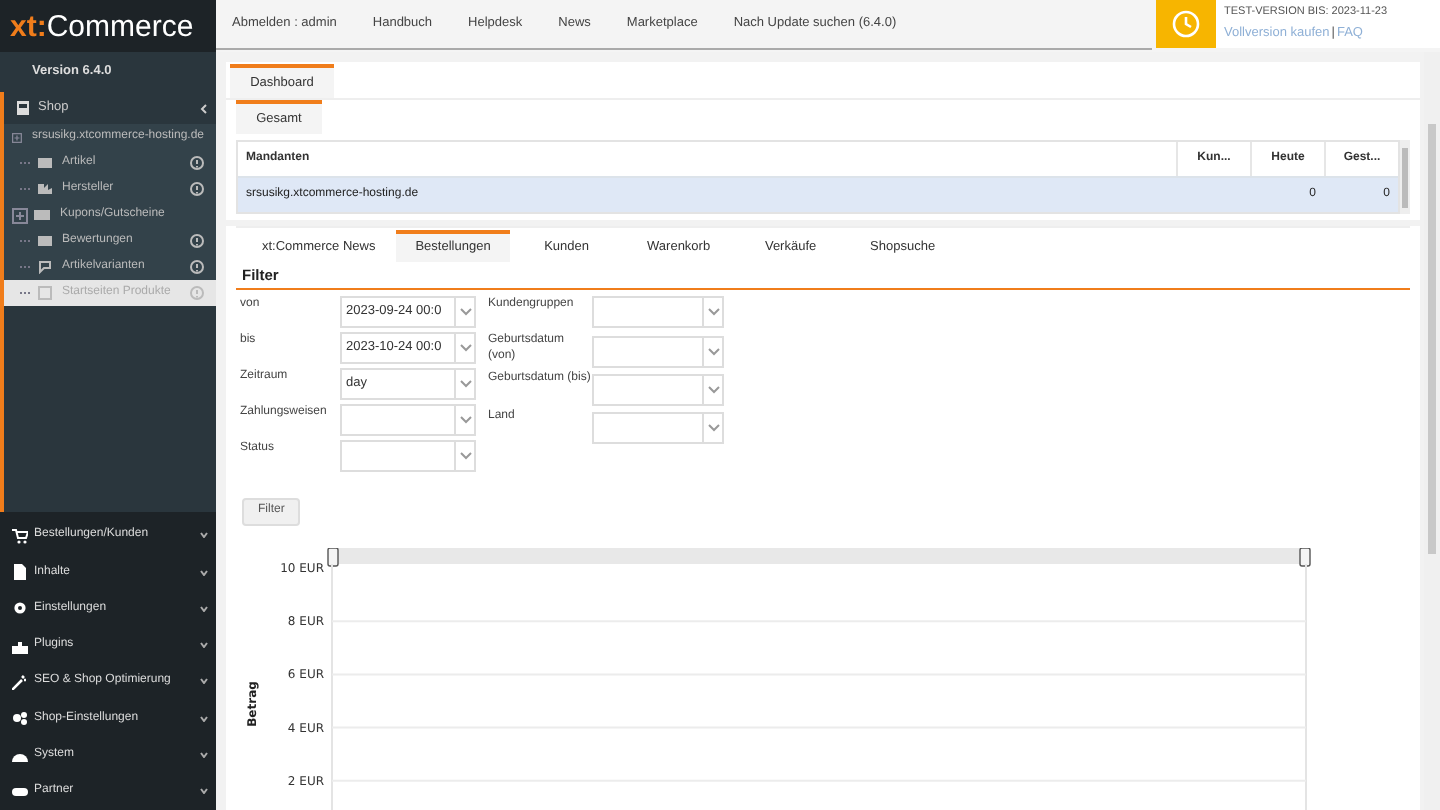 Image resolution: width=1440 pixels, height=810 pixels. What do you see at coordinates (42, 215) in the screenshot?
I see `coupon-icon` at bounding box center [42, 215].